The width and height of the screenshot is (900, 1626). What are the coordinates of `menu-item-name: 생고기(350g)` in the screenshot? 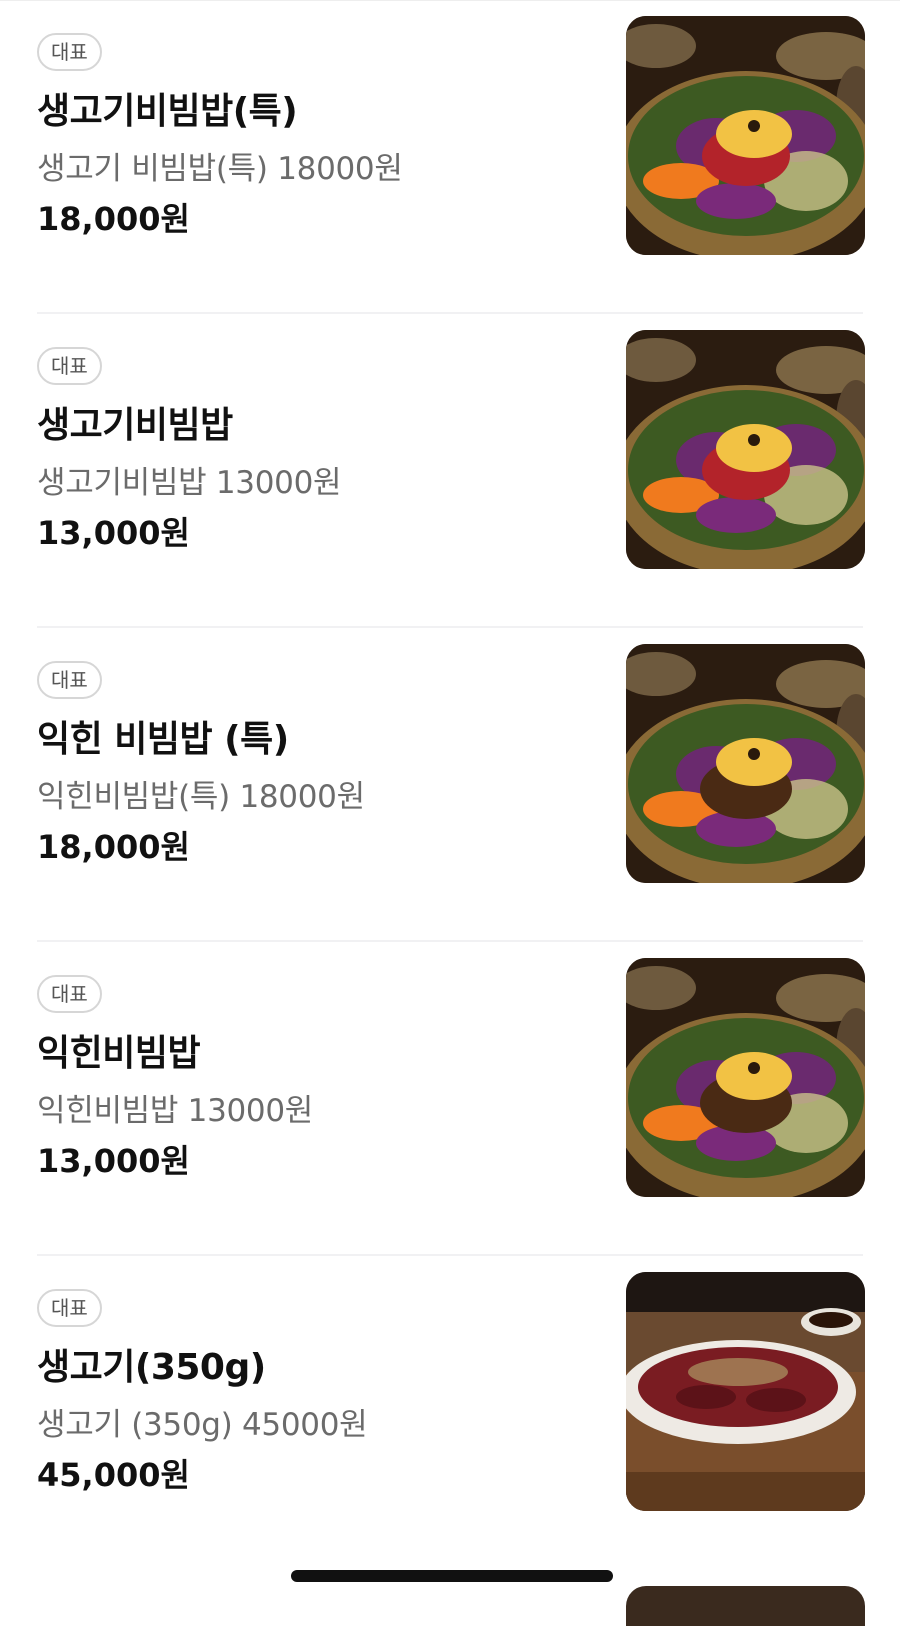 It's located at (151, 1367).